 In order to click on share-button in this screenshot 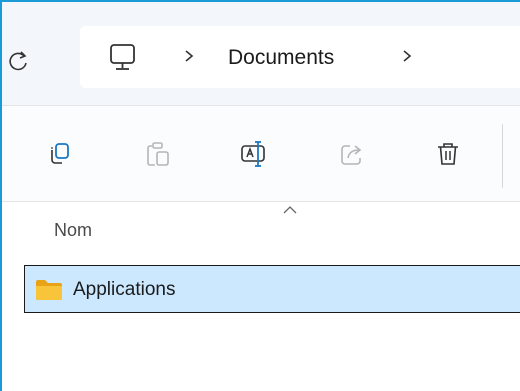, I will do `click(352, 156)`.